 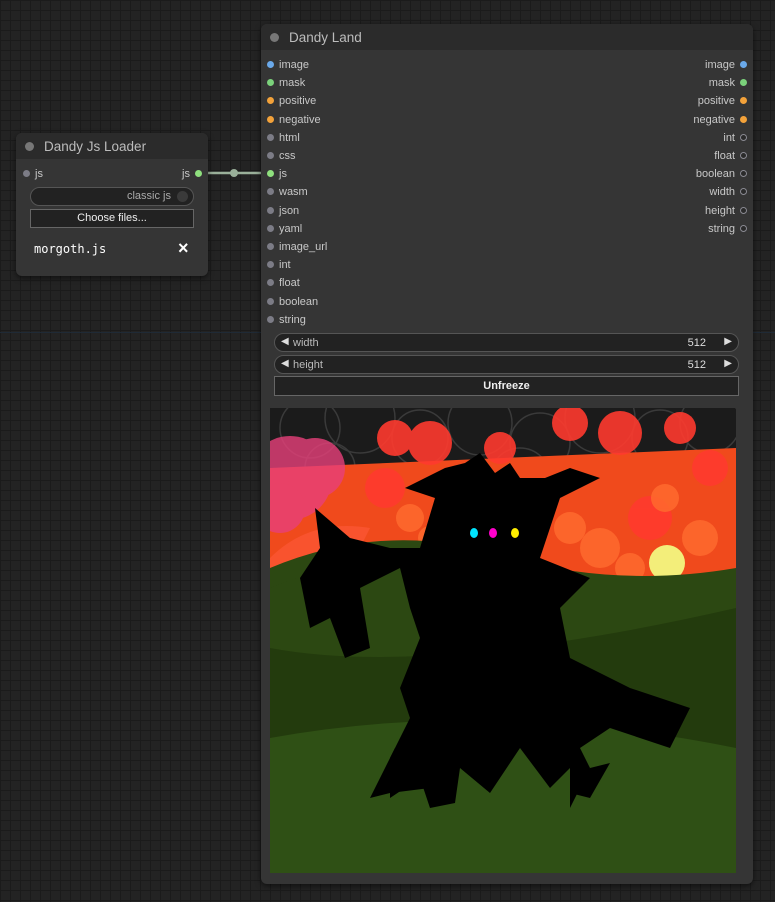 What do you see at coordinates (506, 386) in the screenshot?
I see `unfreeze-button: Unfreeze` at bounding box center [506, 386].